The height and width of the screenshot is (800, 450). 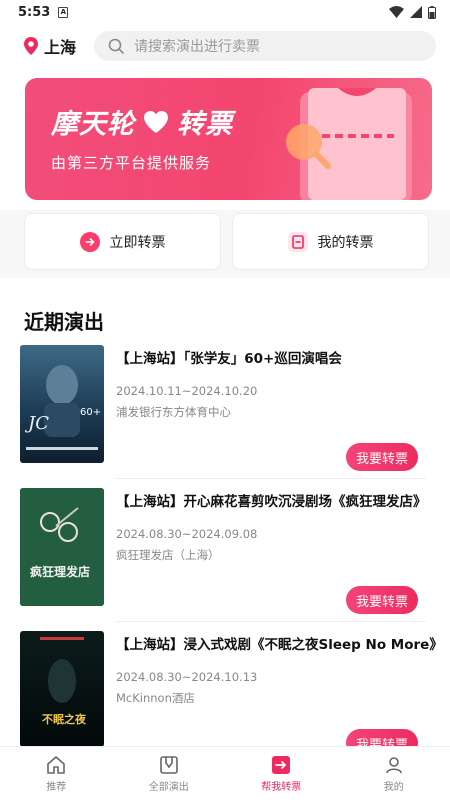 I want to click on show-venue: McKinnon酒店, so click(x=155, y=698).